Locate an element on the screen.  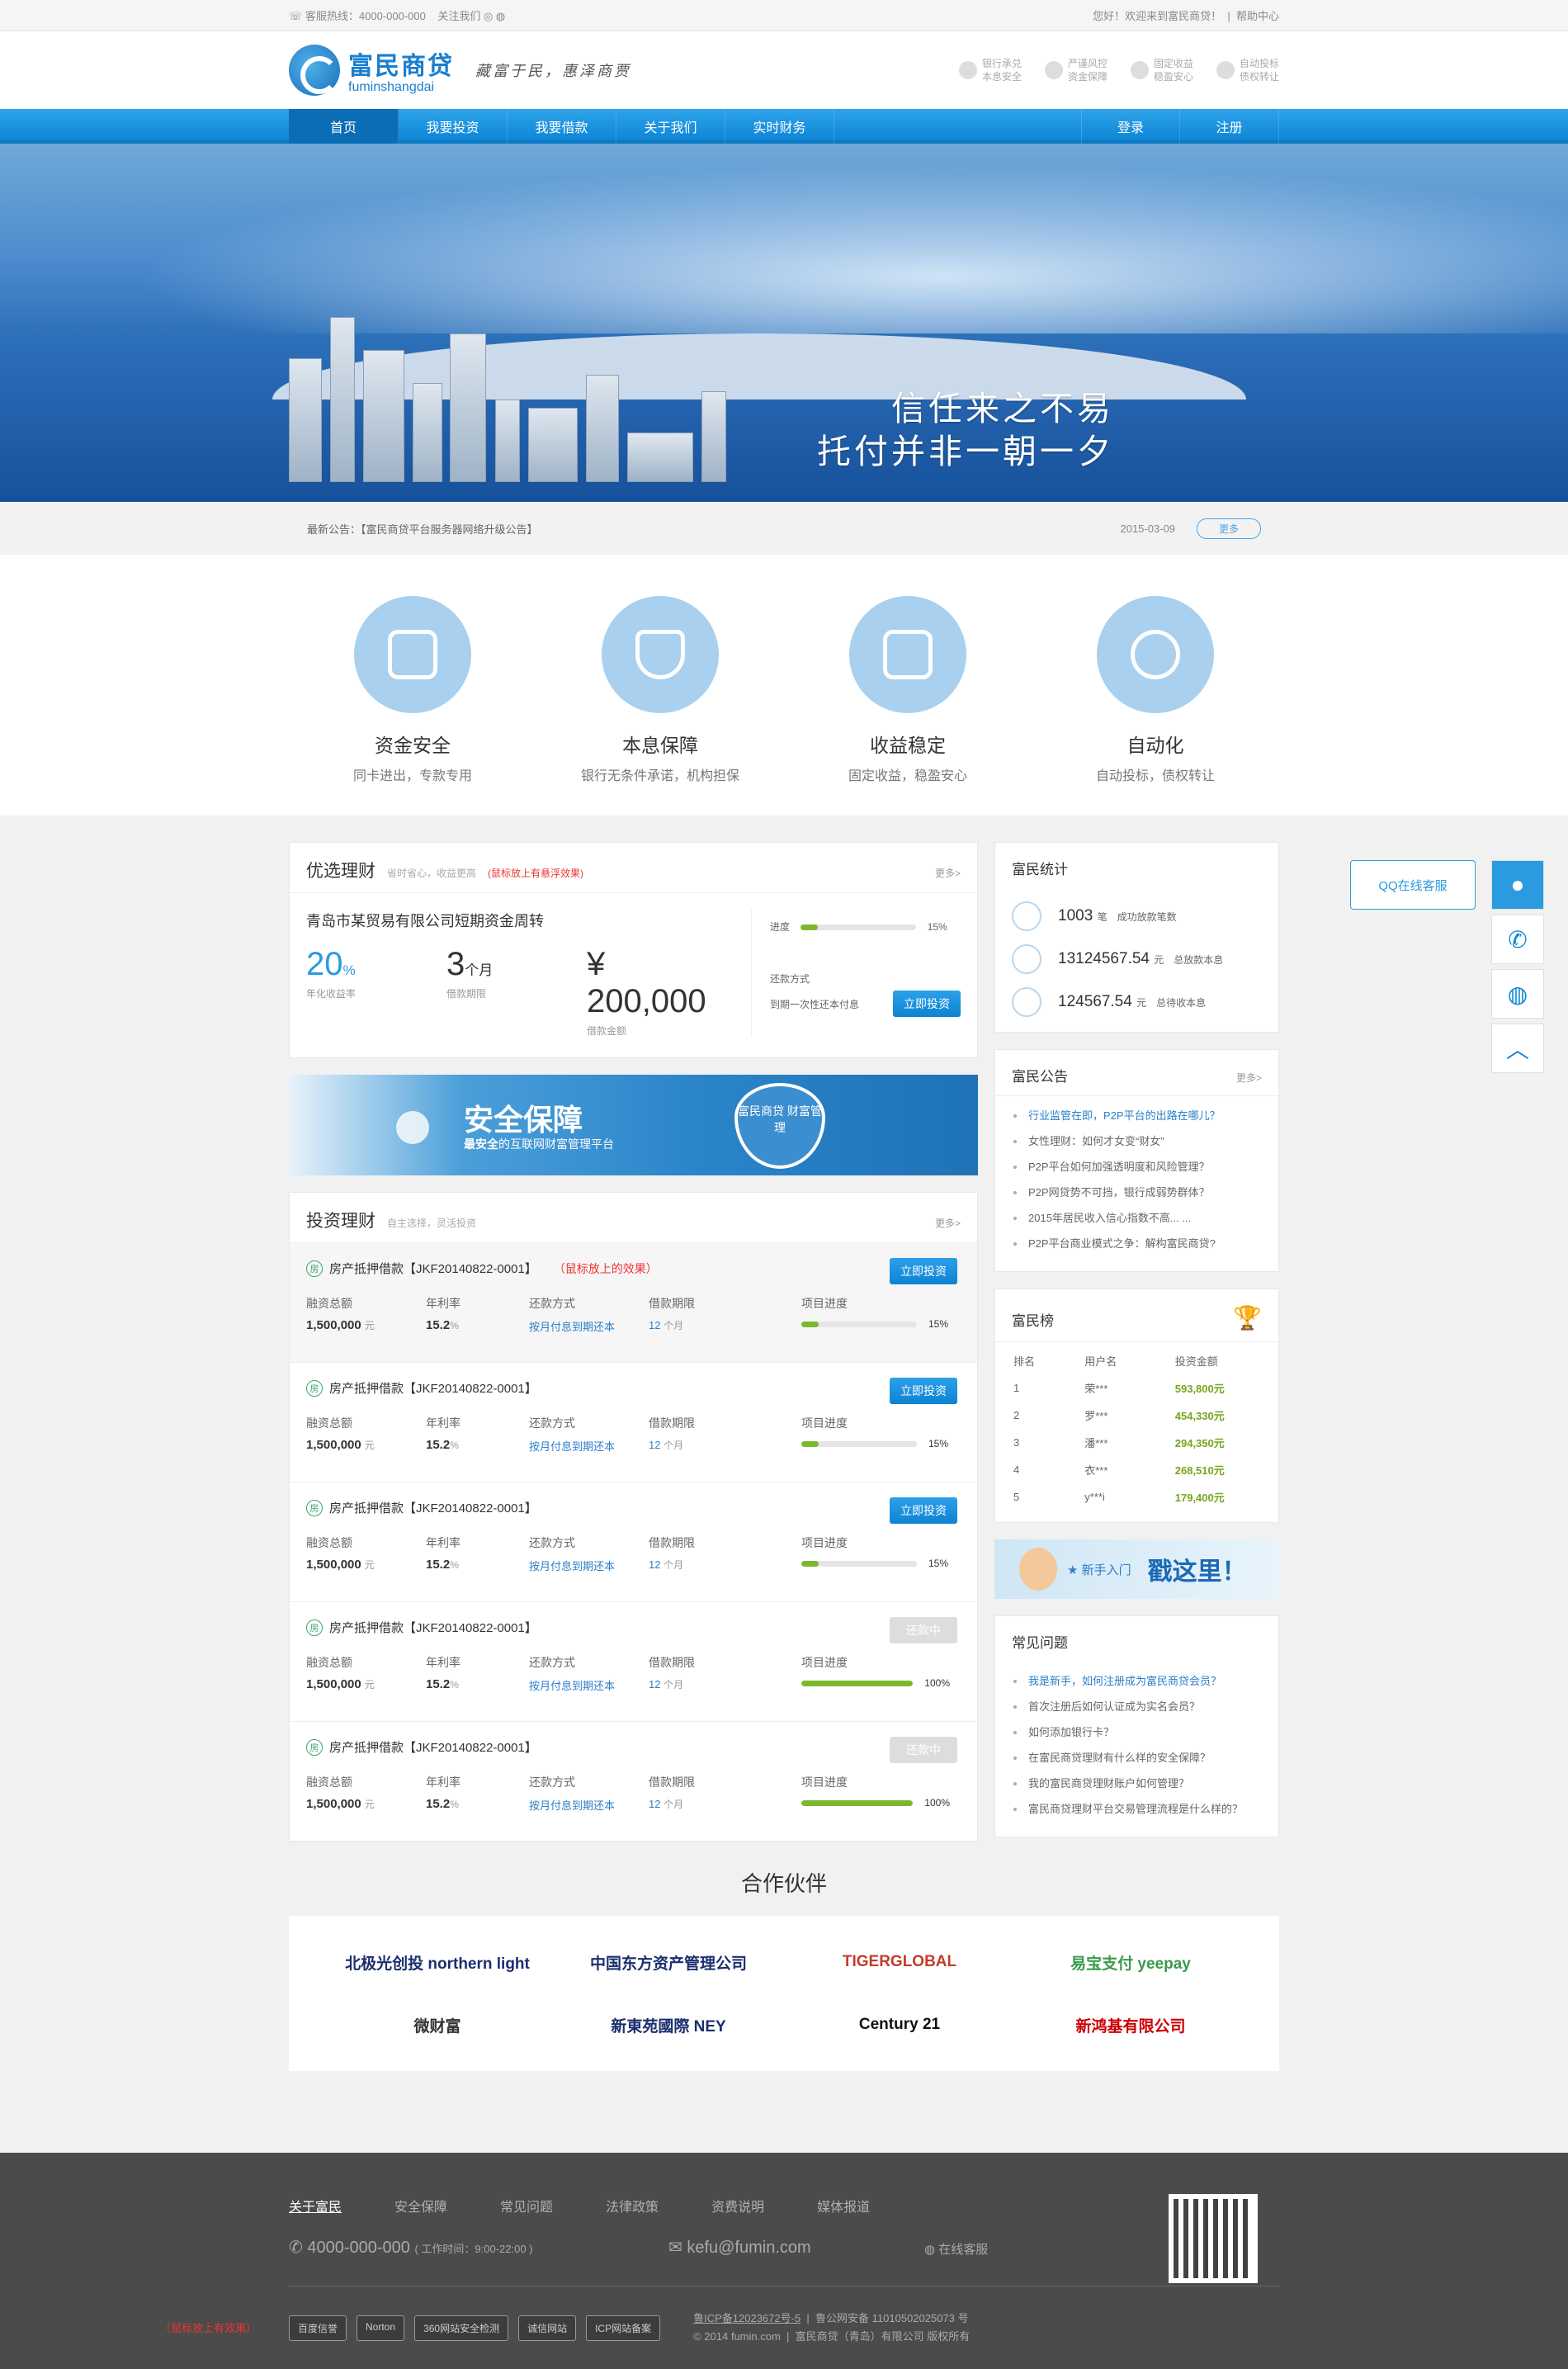
seal-badge: 百度信誉 is located at coordinates (318, 2328).